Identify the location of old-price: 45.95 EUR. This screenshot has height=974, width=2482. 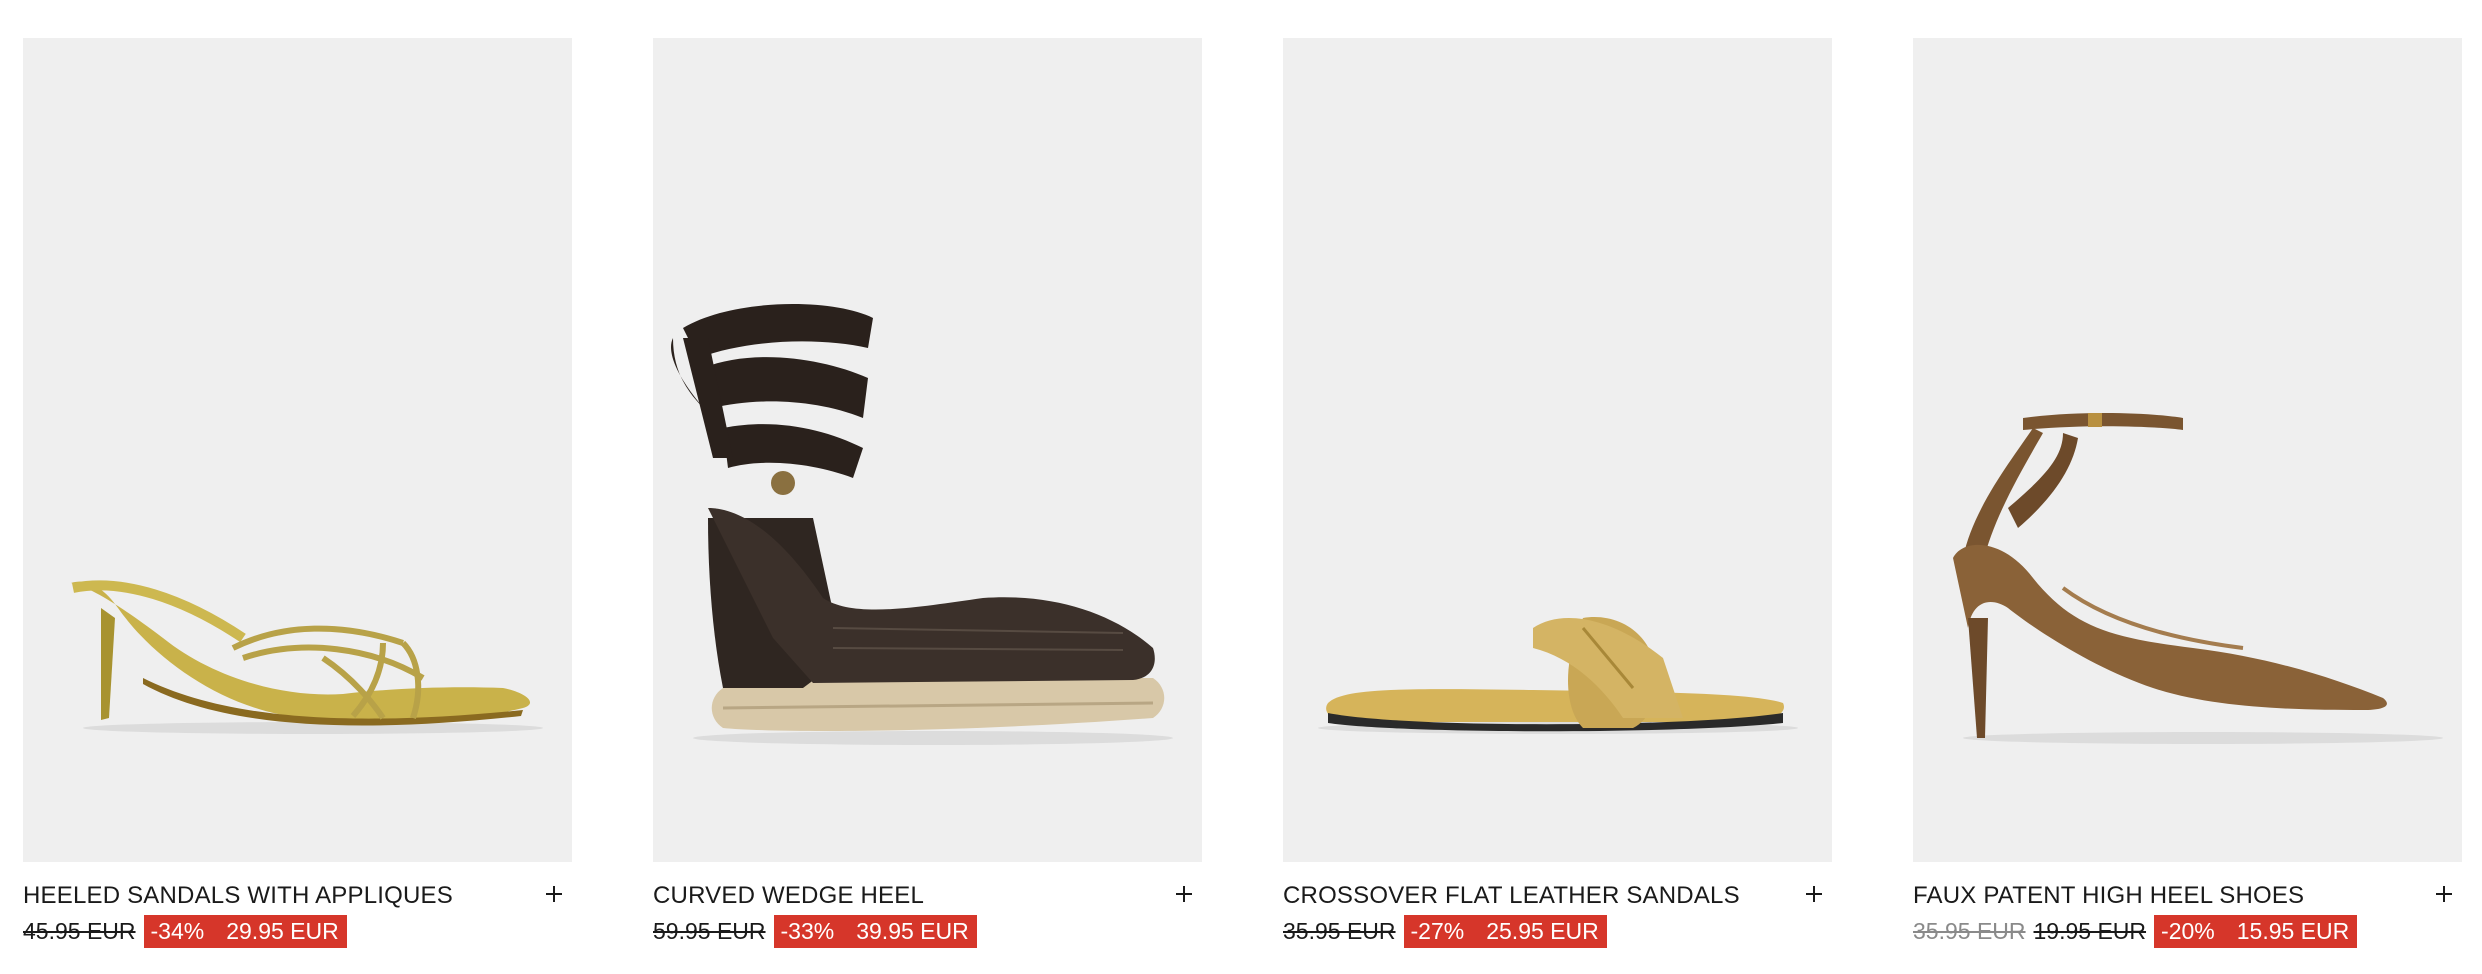
(79, 930).